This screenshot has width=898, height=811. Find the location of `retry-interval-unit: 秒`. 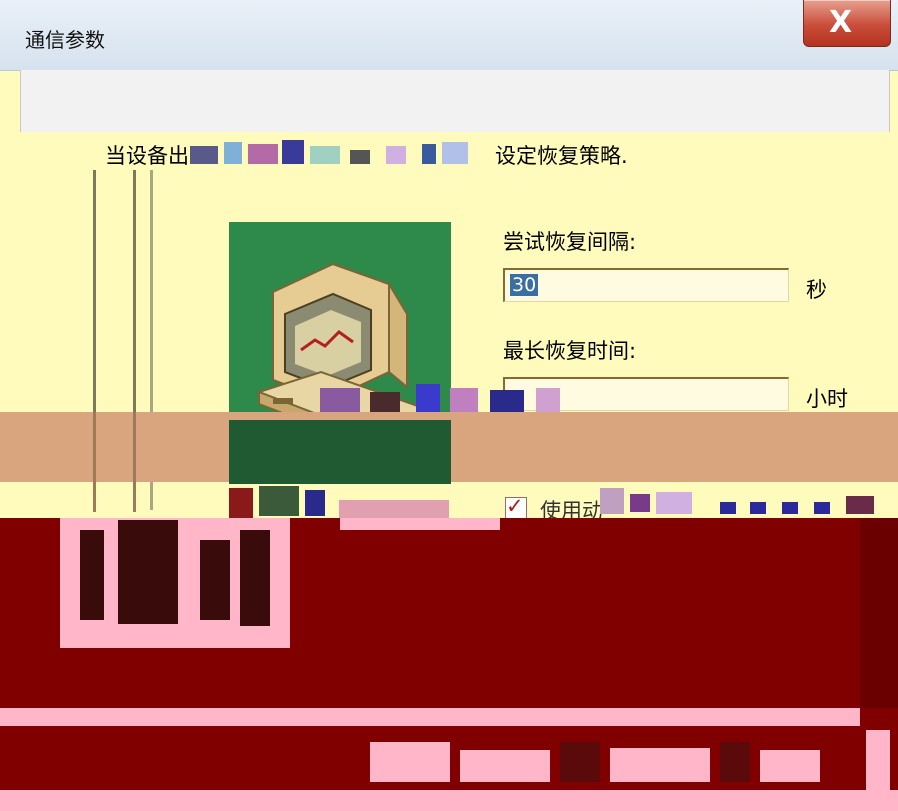

retry-interval-unit: 秒 is located at coordinates (816, 290).